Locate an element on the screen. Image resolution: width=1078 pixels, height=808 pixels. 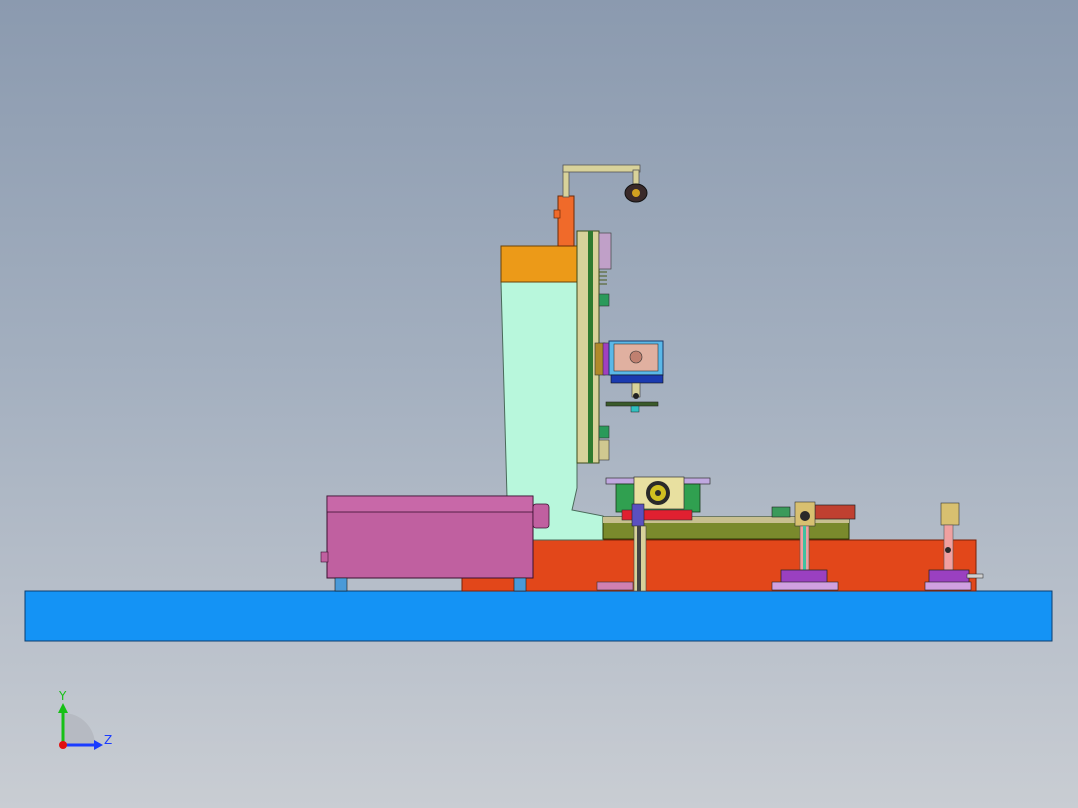
coordinate-triad-icon: Y Z is located at coordinates (85, 719).